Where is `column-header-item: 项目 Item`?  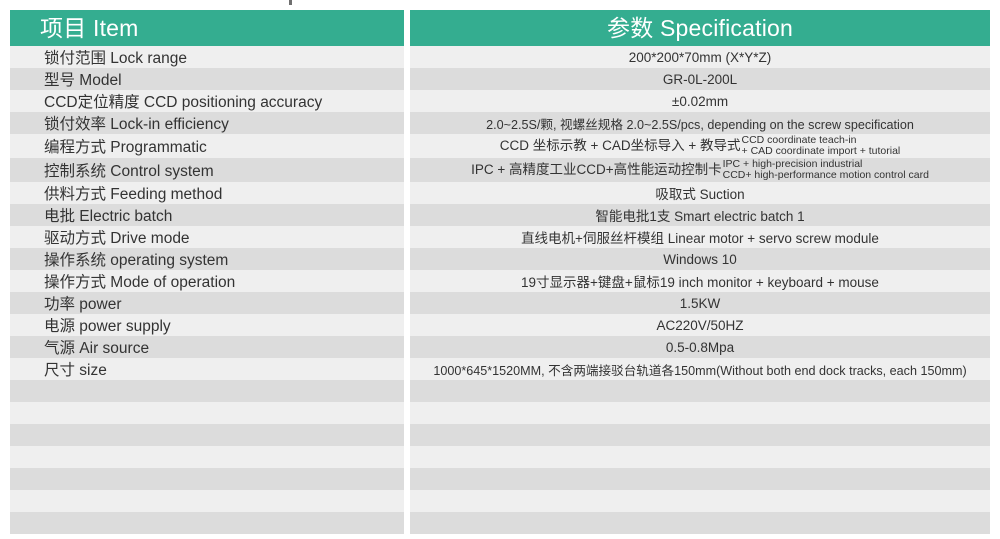
column-header-item: 项目 Item is located at coordinates (207, 28).